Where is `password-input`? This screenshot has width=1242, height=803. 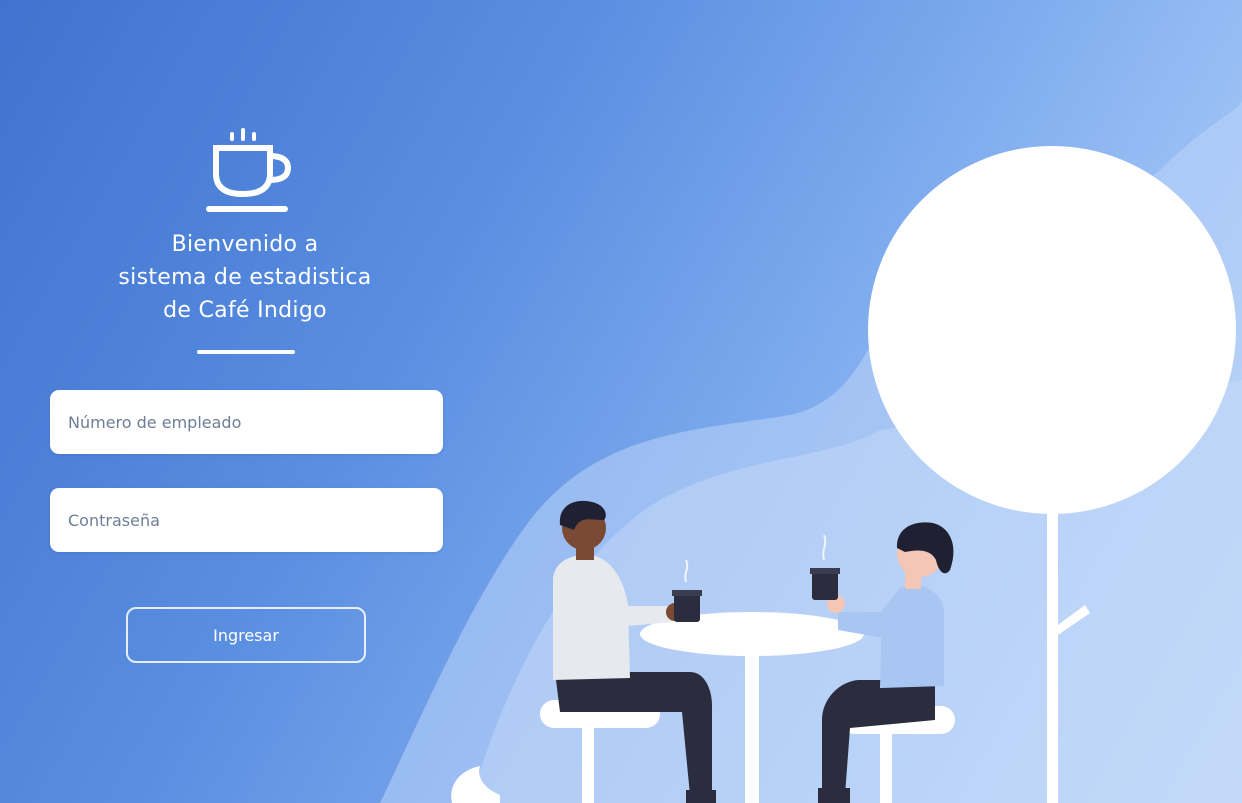 password-input is located at coordinates (246, 520).